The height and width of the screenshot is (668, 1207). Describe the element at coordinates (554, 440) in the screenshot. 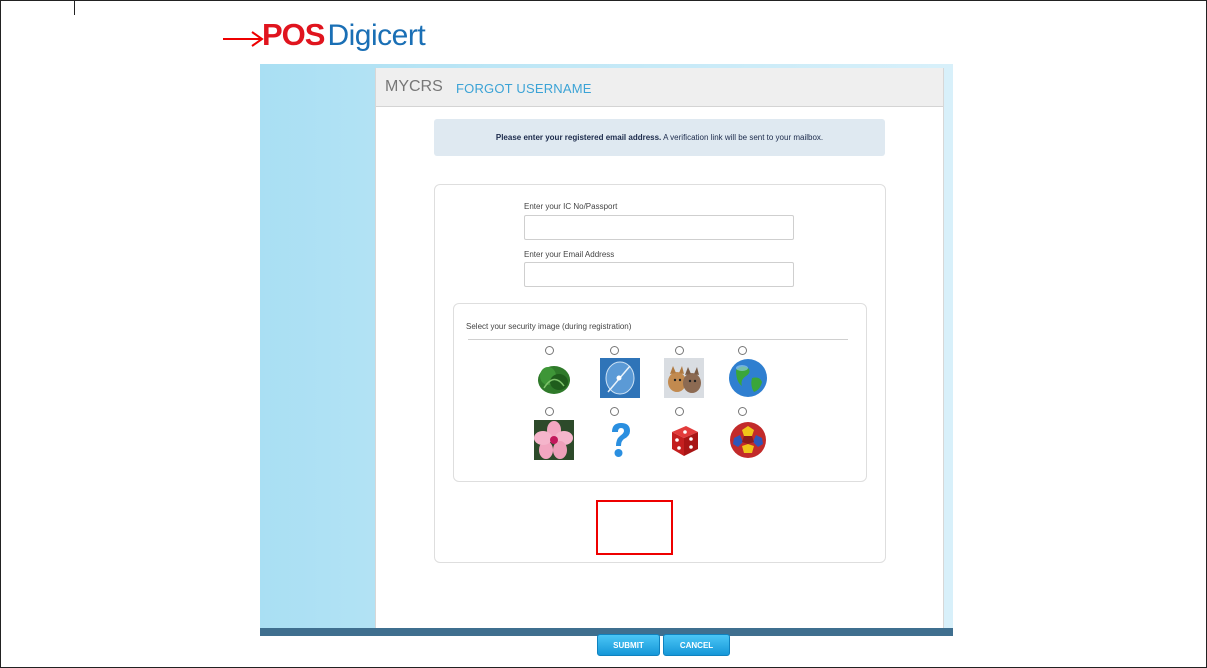

I see `hibiscus-flower-icon` at that location.